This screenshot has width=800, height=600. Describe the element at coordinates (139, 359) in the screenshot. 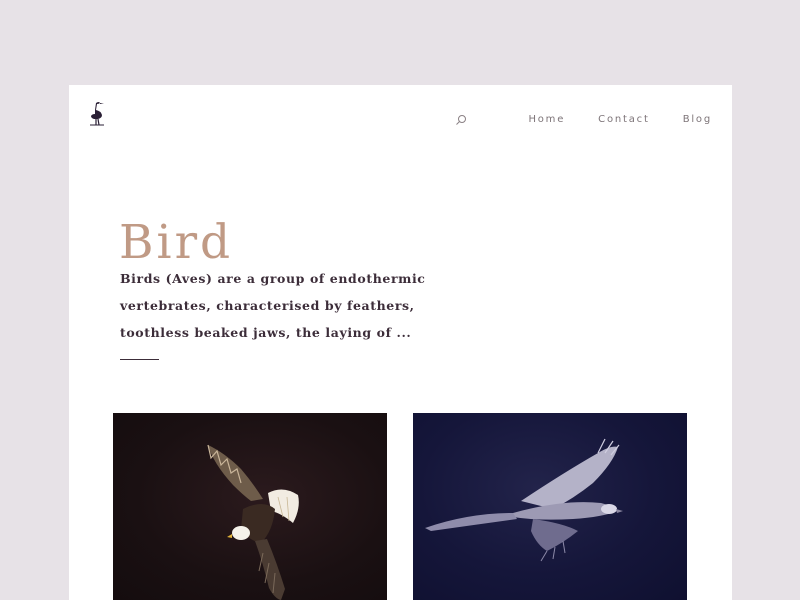

I see `title-divider` at that location.